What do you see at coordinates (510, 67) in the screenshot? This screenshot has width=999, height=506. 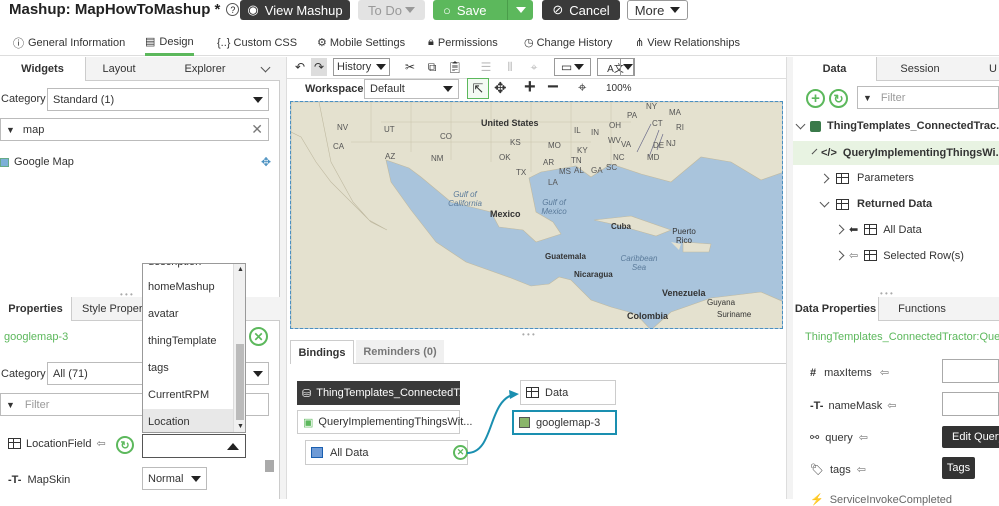 I see `distribute-icon: ⫴` at bounding box center [510, 67].